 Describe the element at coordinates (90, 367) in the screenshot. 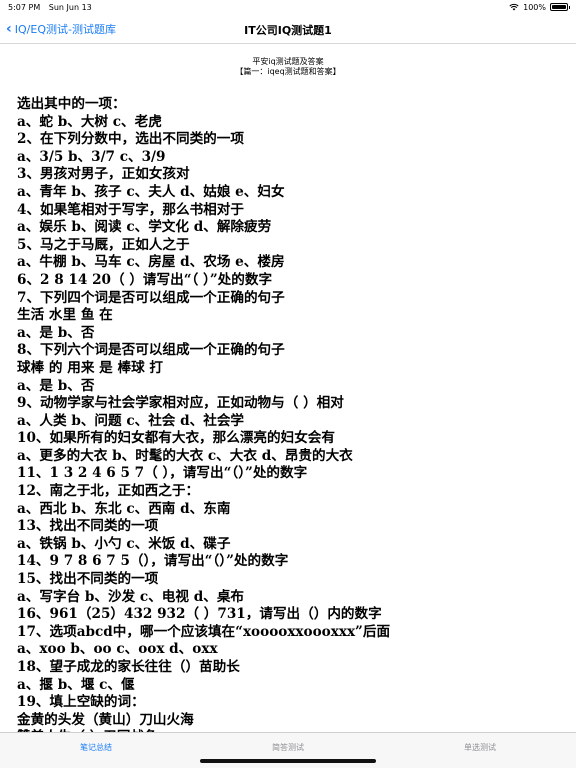

I see `question-line: 球棒 的 用来 是 棒球 打` at that location.